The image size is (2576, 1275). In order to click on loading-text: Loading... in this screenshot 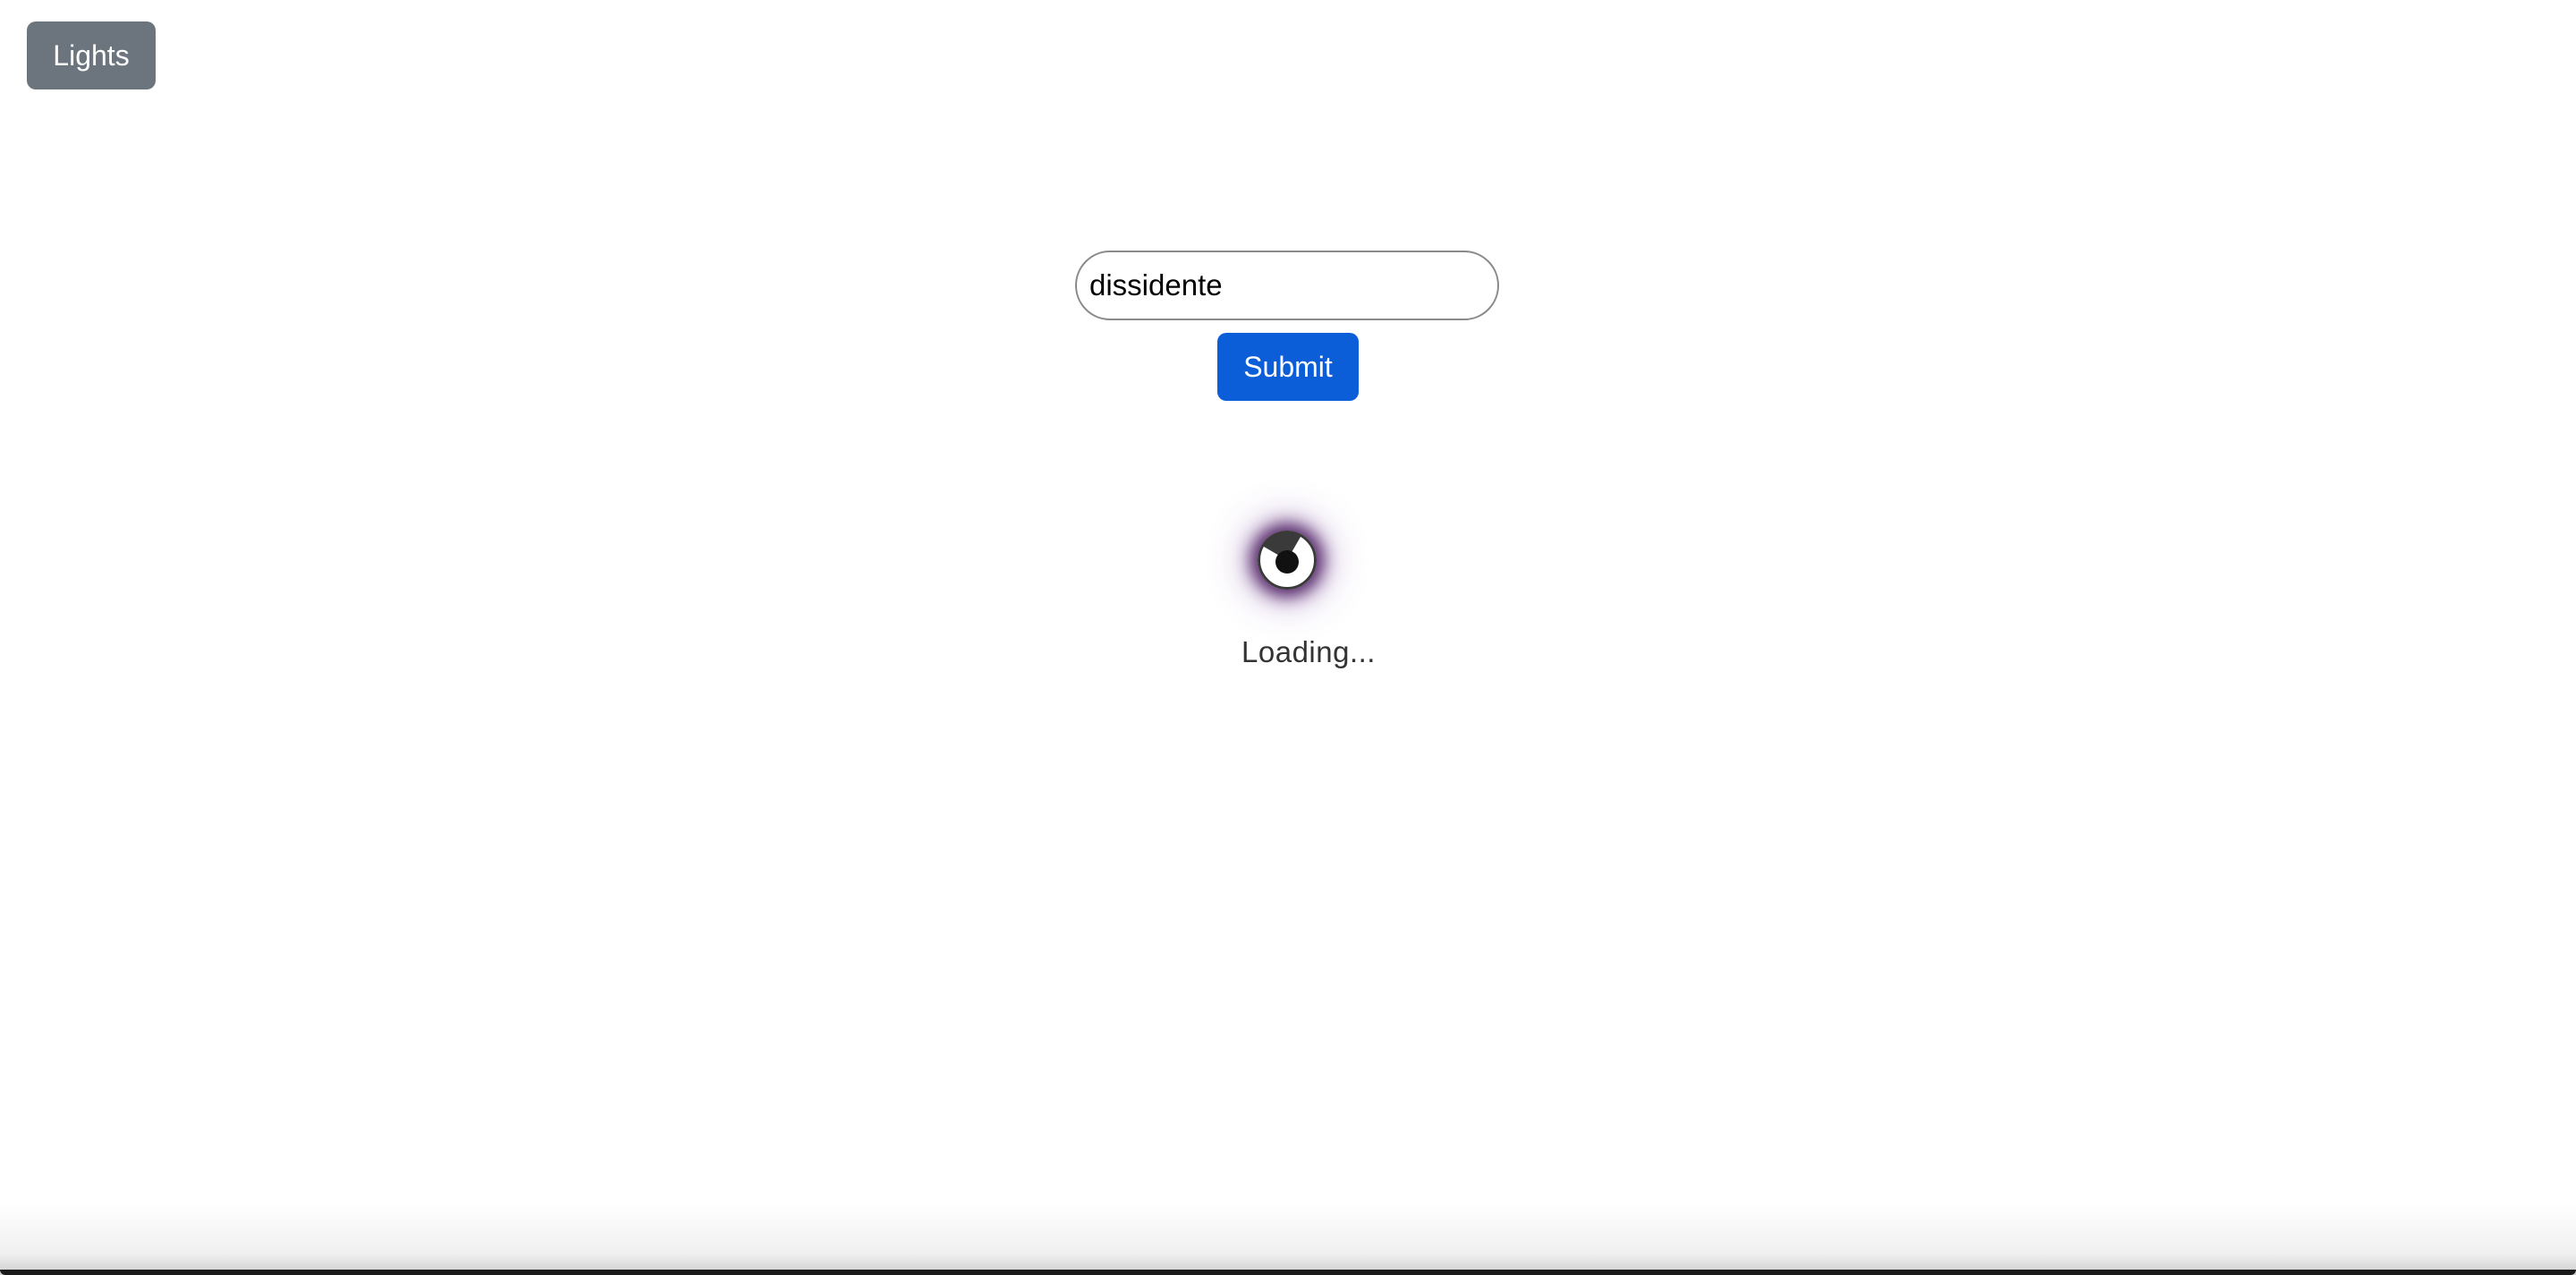, I will do `click(1308, 651)`.